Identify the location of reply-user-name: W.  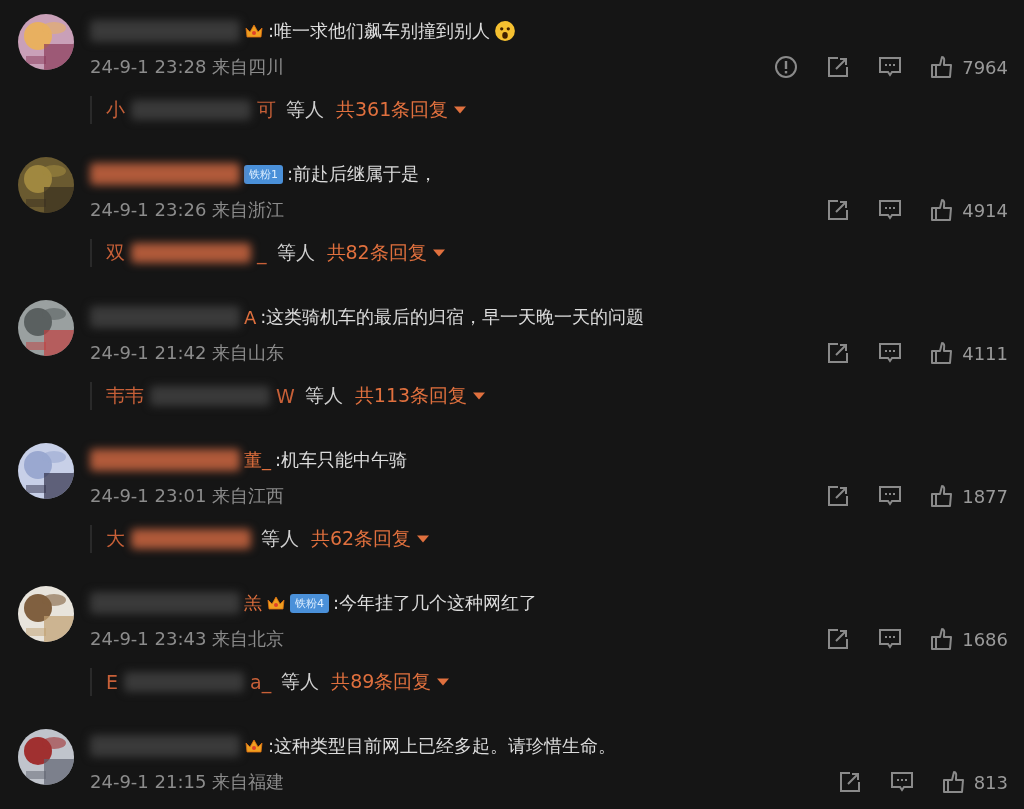
(285, 396).